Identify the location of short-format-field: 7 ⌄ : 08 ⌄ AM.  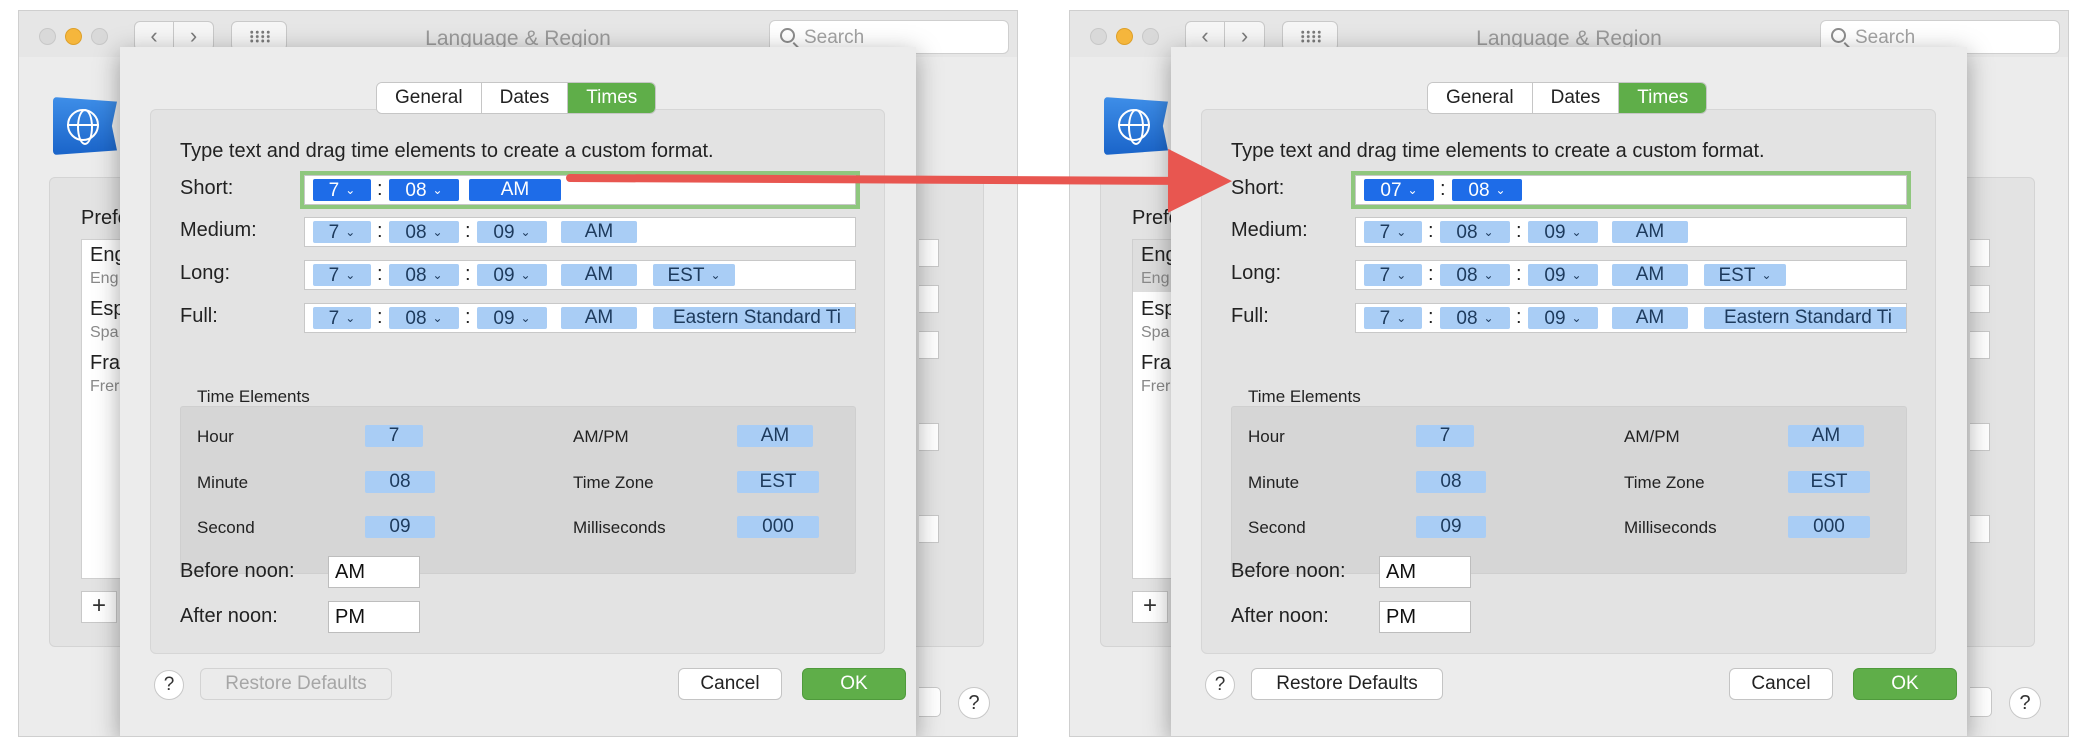
(580, 190).